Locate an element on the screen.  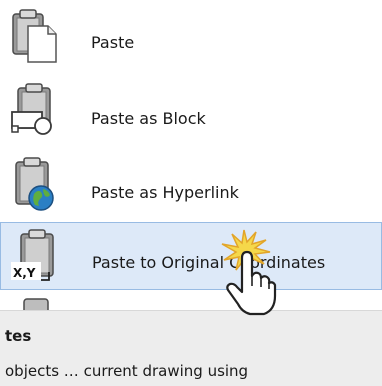
coordinates-icon-text: X,Y is located at coordinates (24, 273).